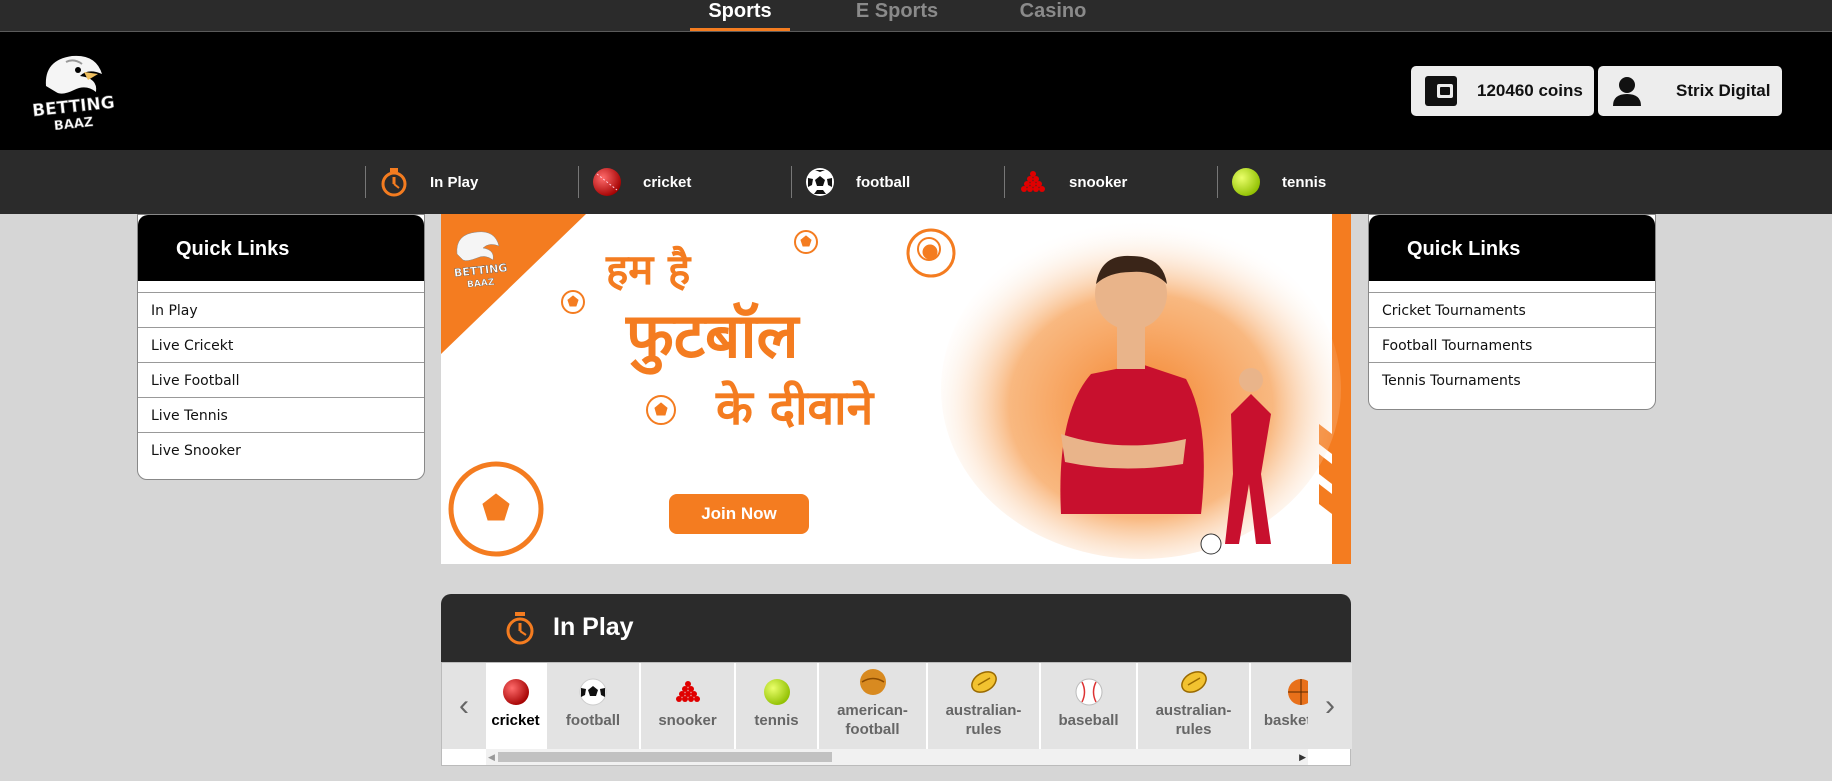 The width and height of the screenshot is (1832, 781). I want to click on sport-tile-tennis: tennis, so click(777, 706).